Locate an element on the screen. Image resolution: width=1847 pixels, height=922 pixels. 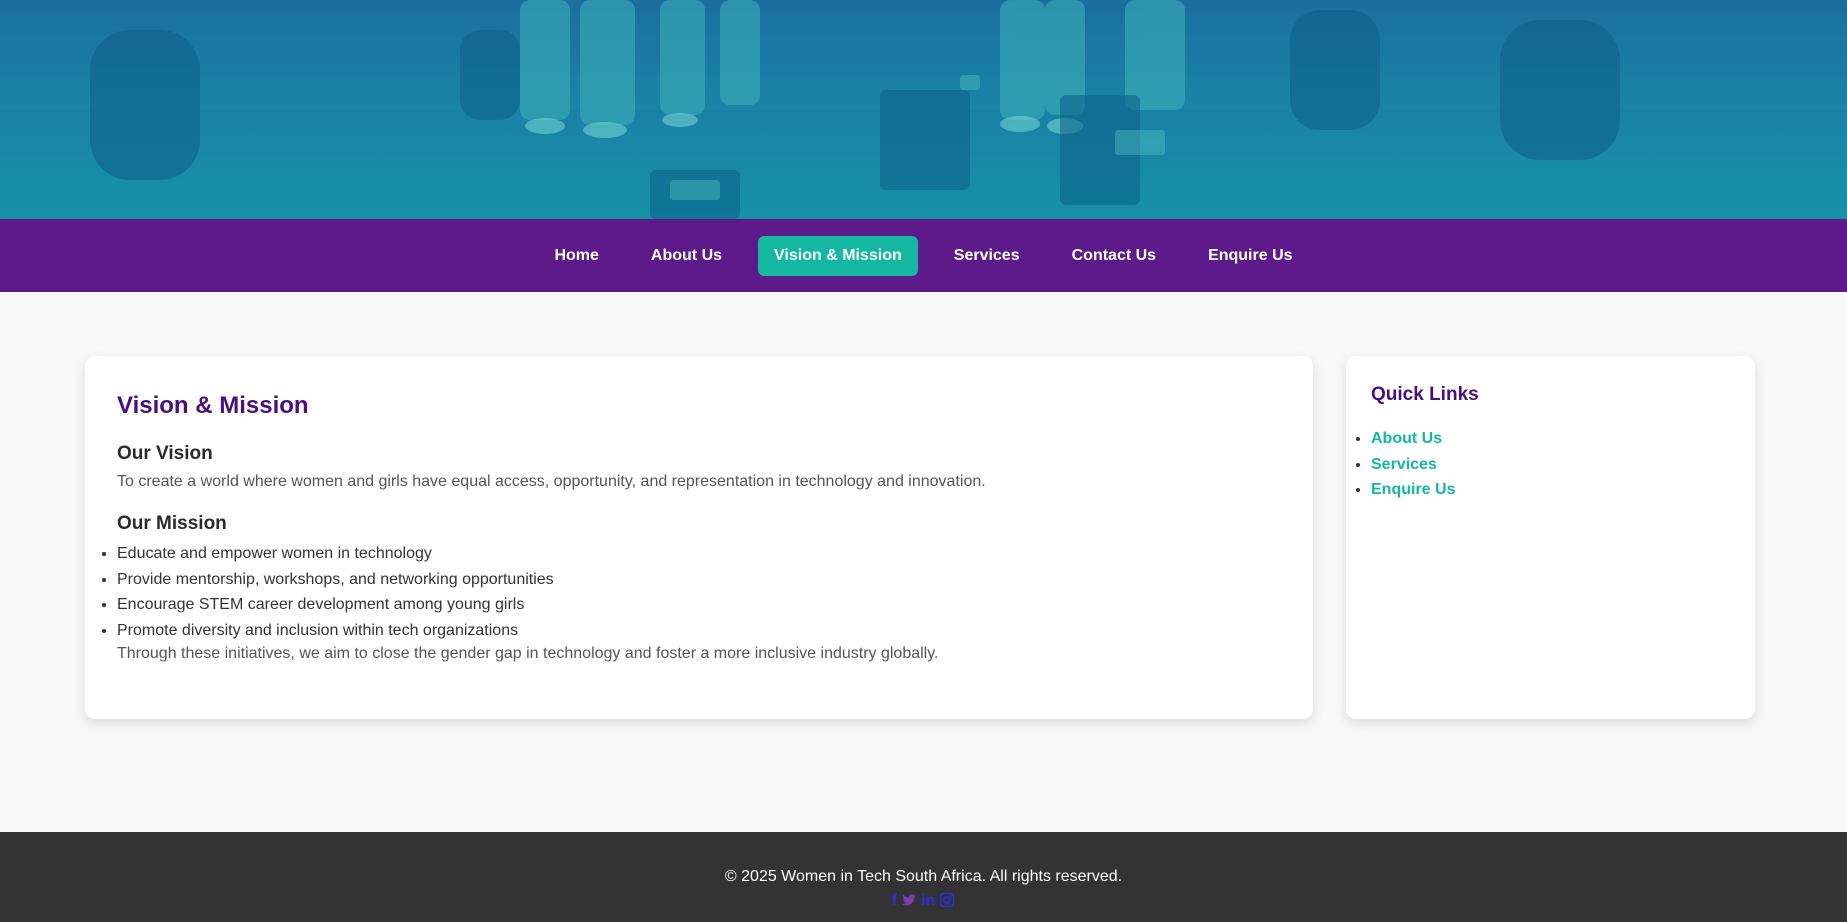
nav-item-home: Home is located at coordinates (576, 256).